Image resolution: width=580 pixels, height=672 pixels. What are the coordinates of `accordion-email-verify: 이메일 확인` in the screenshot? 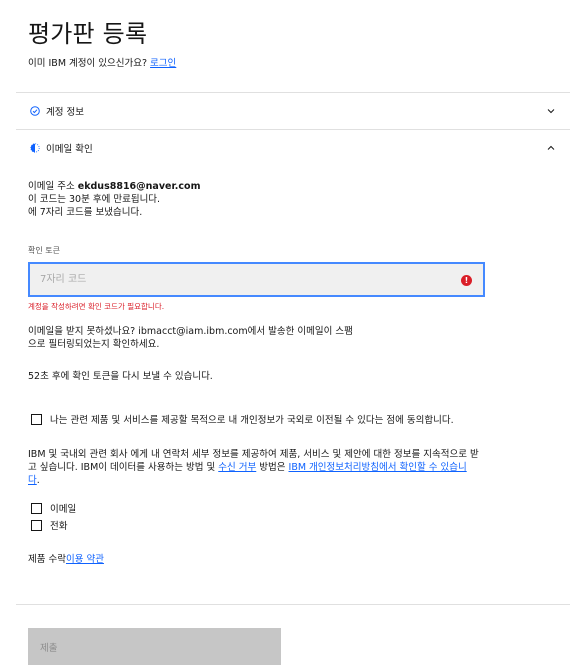 It's located at (293, 148).